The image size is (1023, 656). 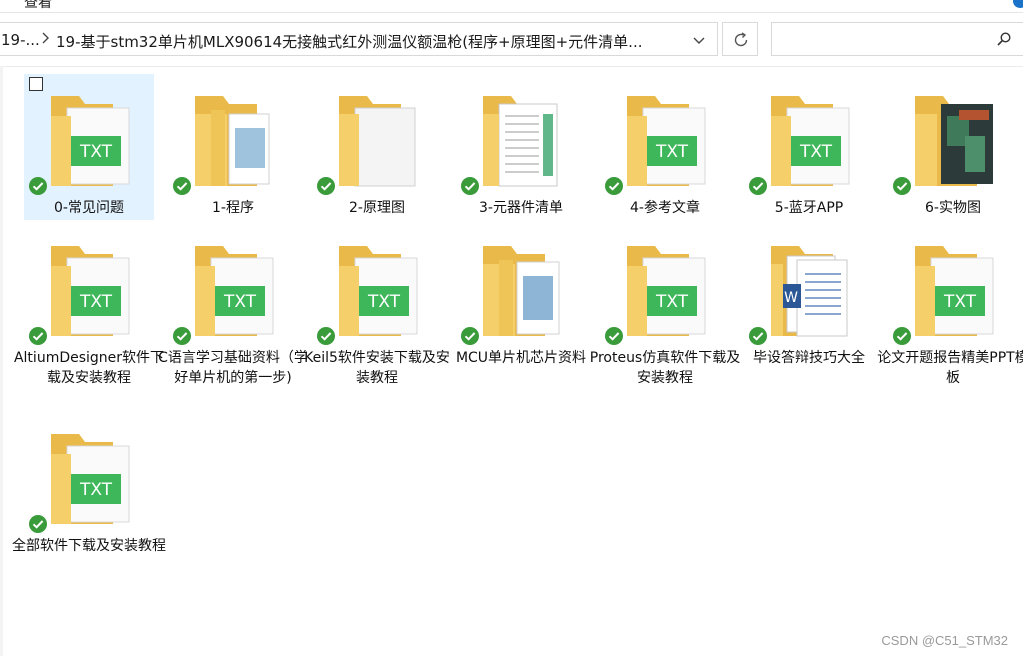 What do you see at coordinates (377, 141) in the screenshot?
I see `folder-blank-page-icon` at bounding box center [377, 141].